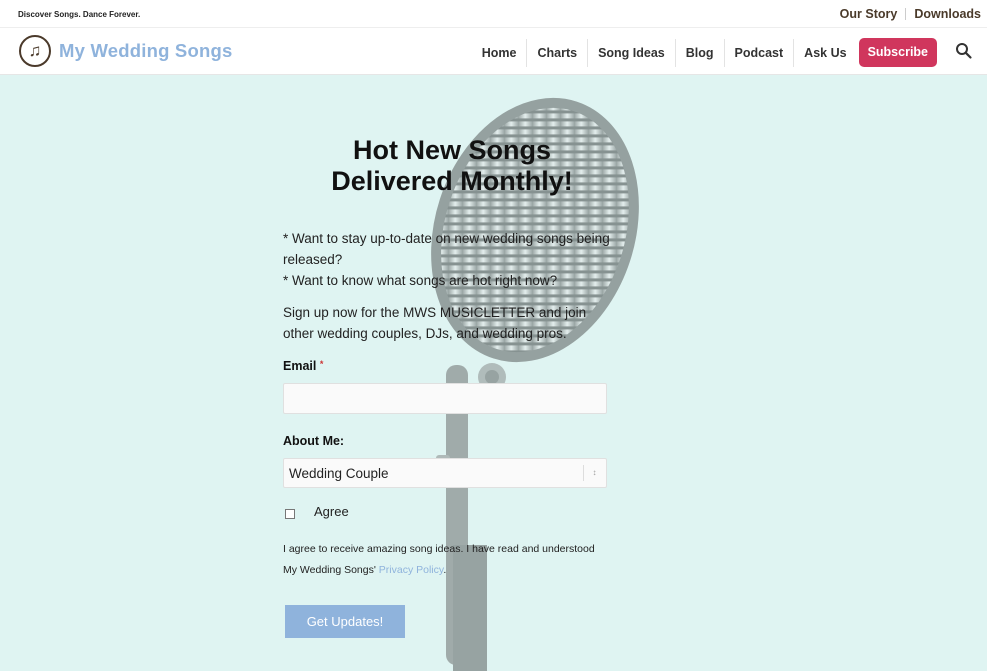  Describe the element at coordinates (594, 473) in the screenshot. I see `select-arrow-icon: ↕` at that location.